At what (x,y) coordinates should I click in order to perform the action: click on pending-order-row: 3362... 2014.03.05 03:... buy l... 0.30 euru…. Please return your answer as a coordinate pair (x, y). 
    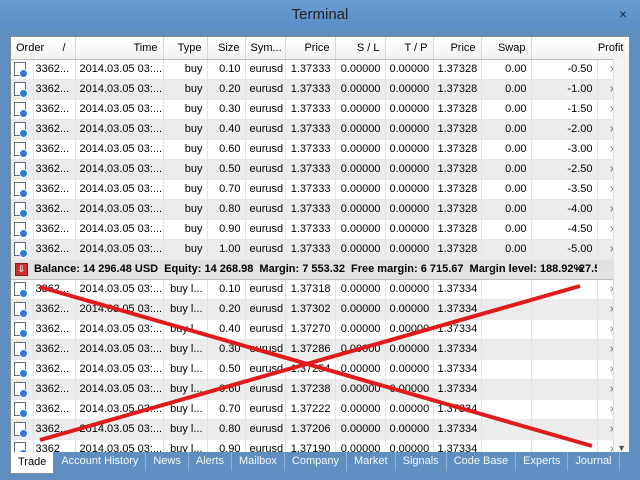
    Looking at the image, I should click on (320, 349).